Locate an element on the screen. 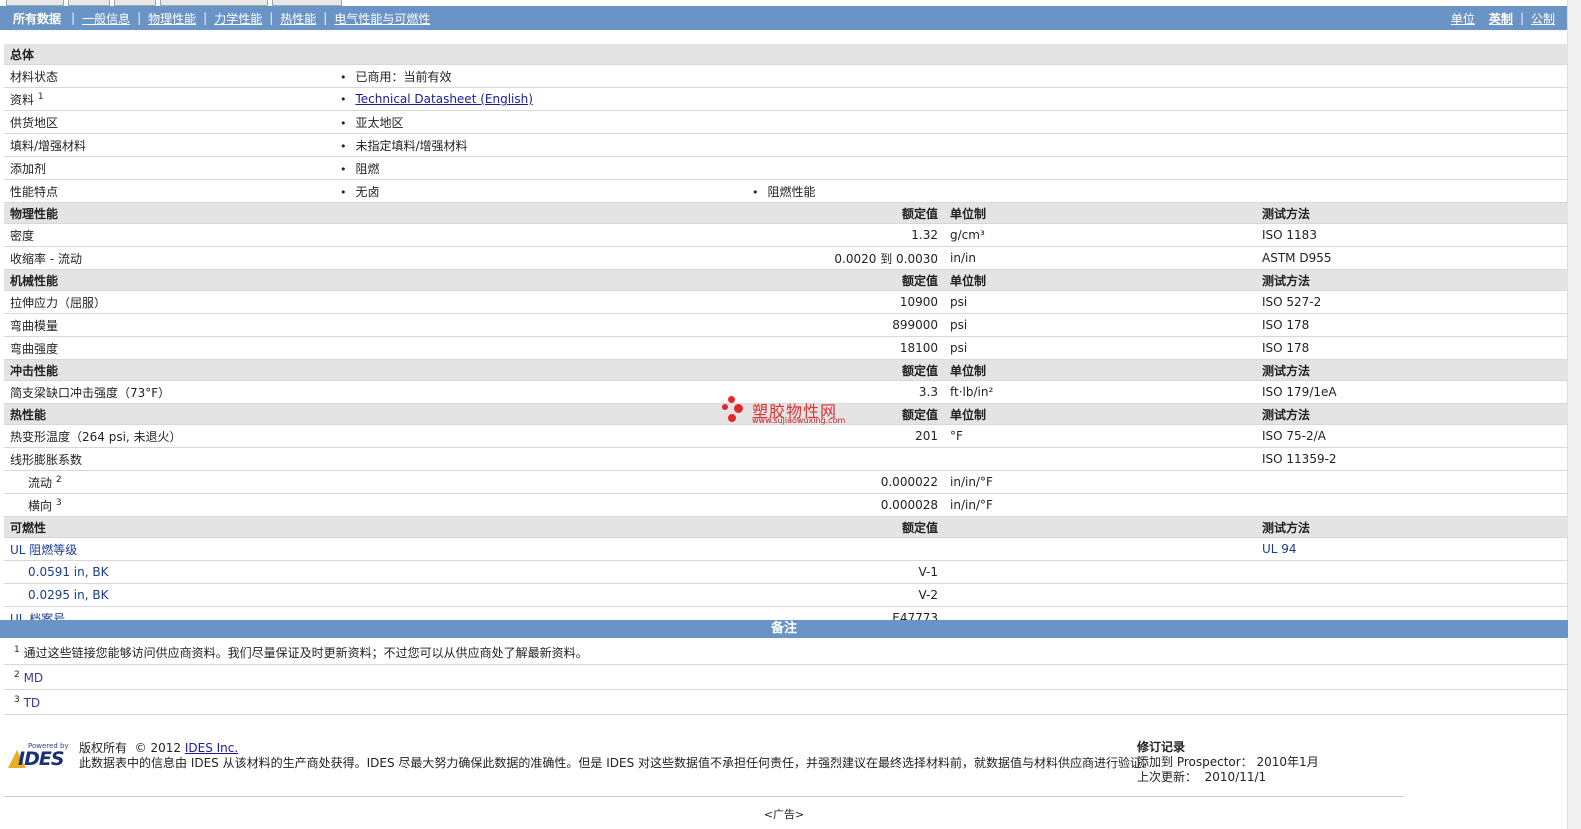 The height and width of the screenshot is (829, 1581). property-label: 弯曲模量 is located at coordinates (169, 325).